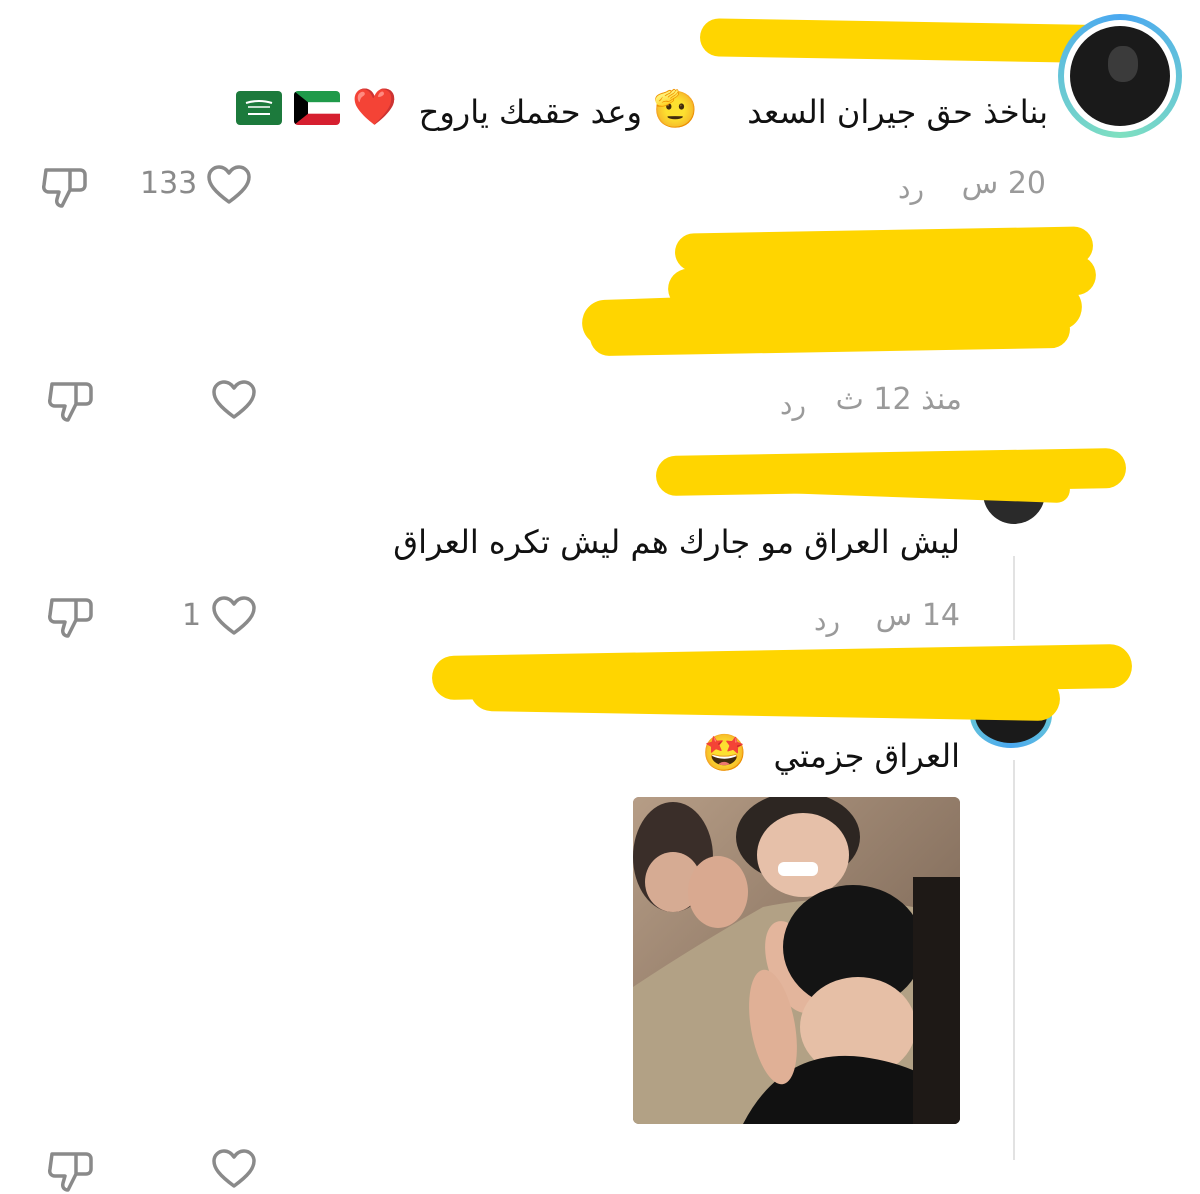 The height and width of the screenshot is (1194, 1200). Describe the element at coordinates (1003, 183) in the screenshot. I see `timestamp: 20 س` at that location.